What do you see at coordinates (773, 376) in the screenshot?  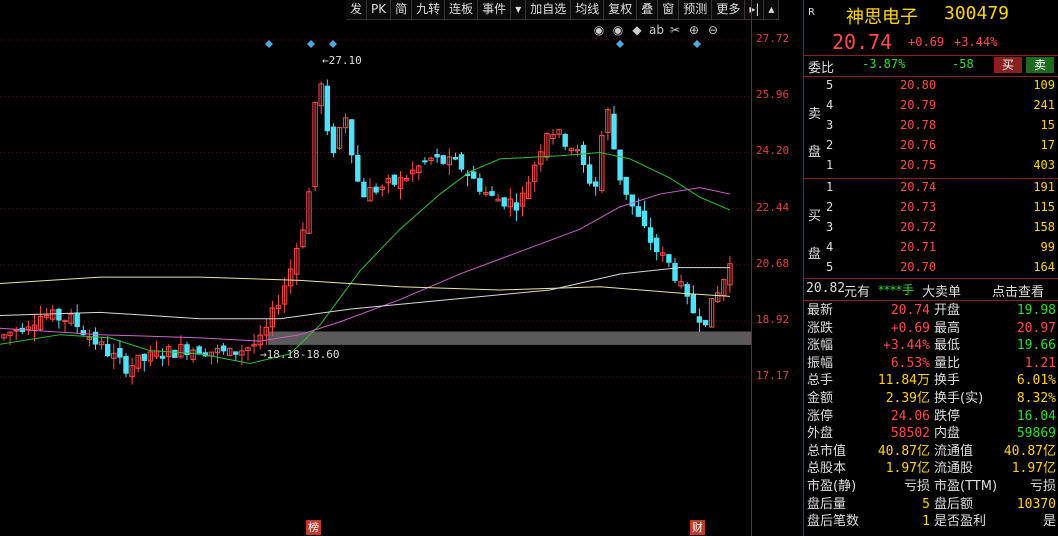 I see `axis-tick-label: 17.17` at bounding box center [773, 376].